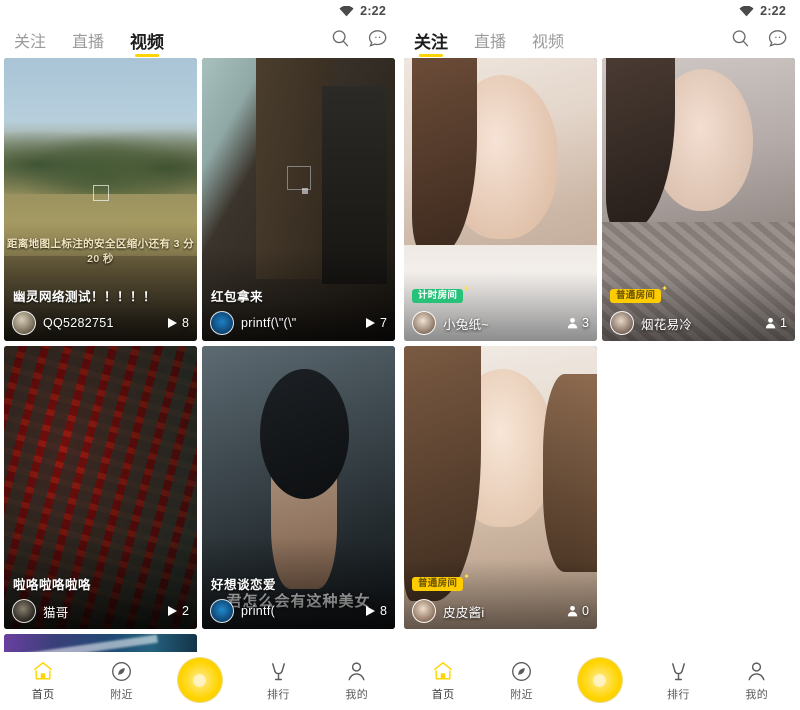 The image size is (800, 710). Describe the element at coordinates (298, 199) in the screenshot. I see `video-card: 红包拿来 printf(\"(\" 7` at that location.